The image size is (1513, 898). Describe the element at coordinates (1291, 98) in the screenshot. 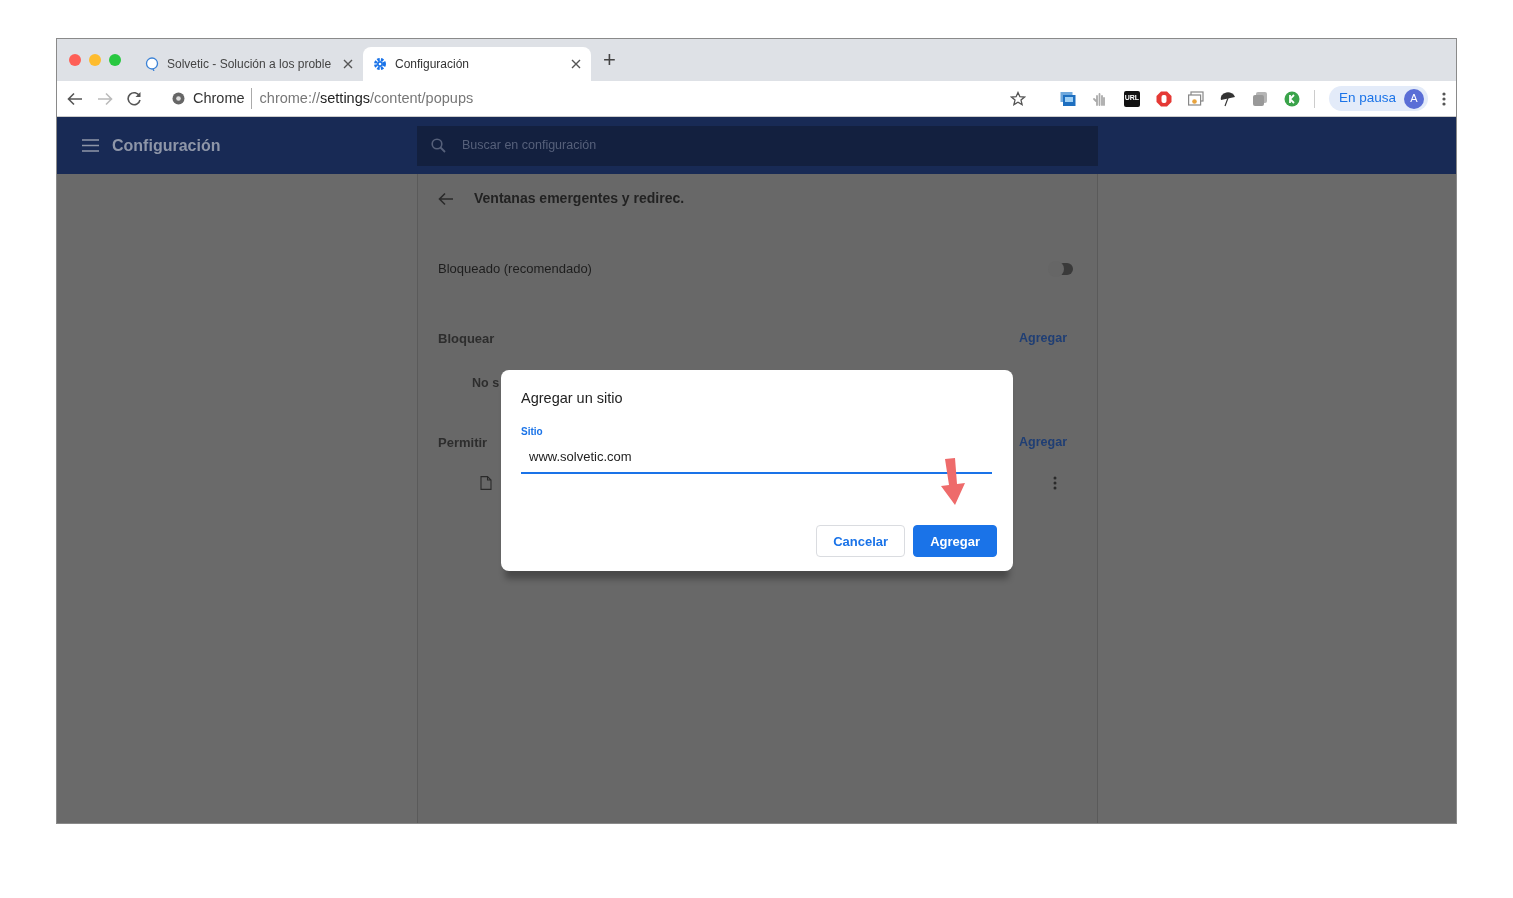

I see `k-circle-icon` at that location.